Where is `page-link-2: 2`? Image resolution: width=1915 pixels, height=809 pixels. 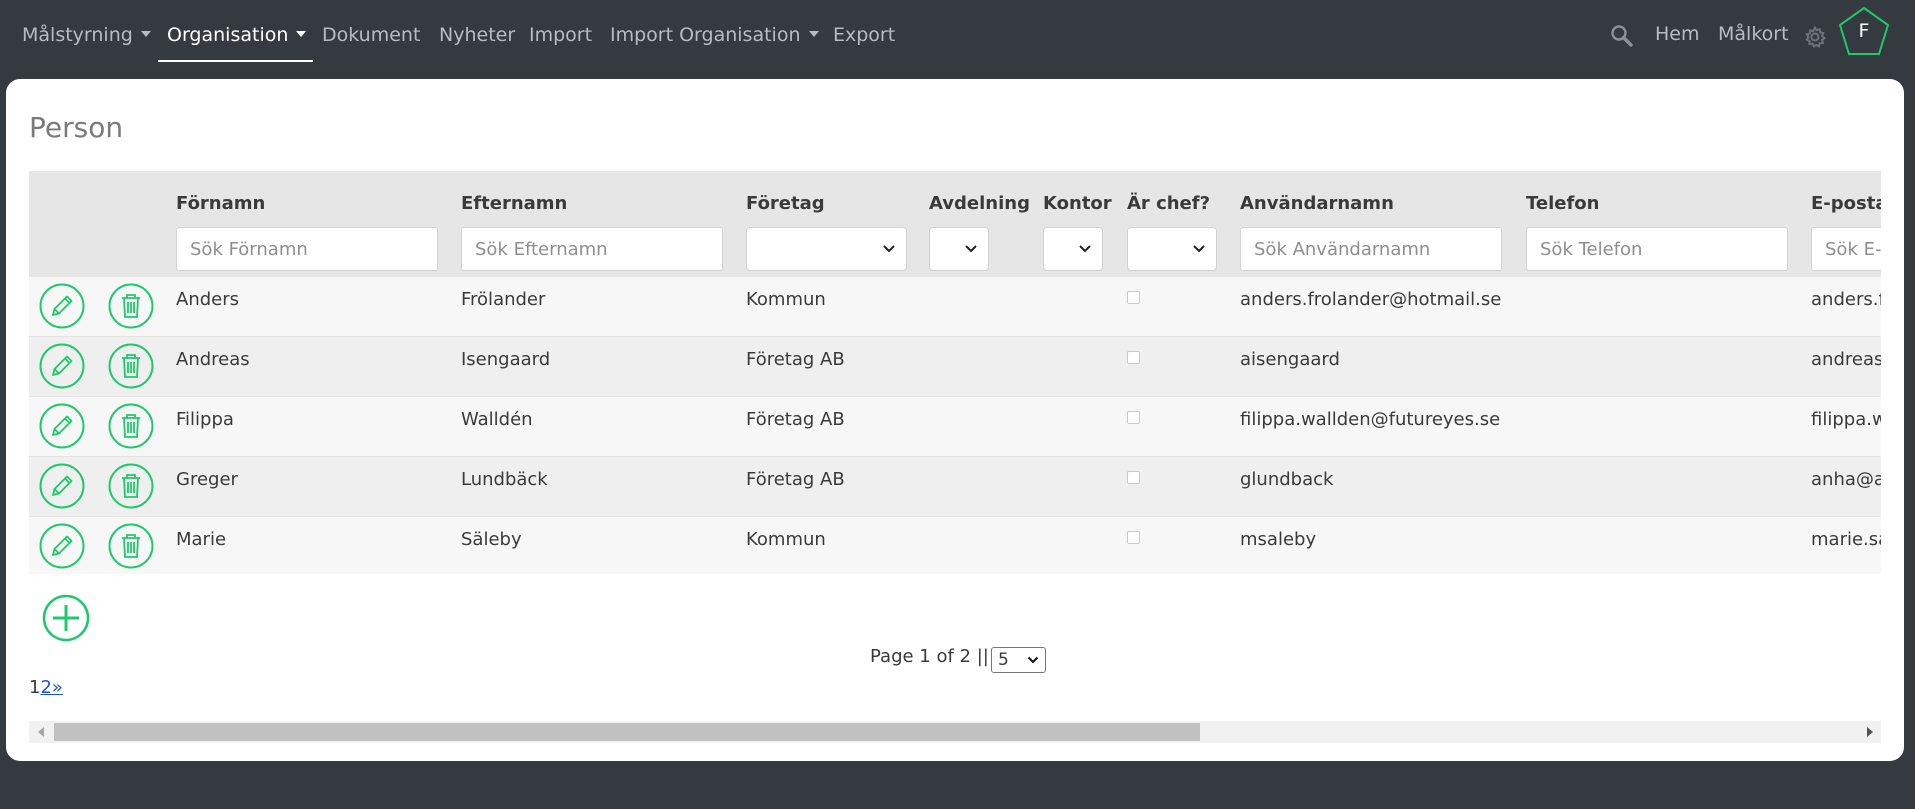
page-link-2: 2 is located at coordinates (45, 687).